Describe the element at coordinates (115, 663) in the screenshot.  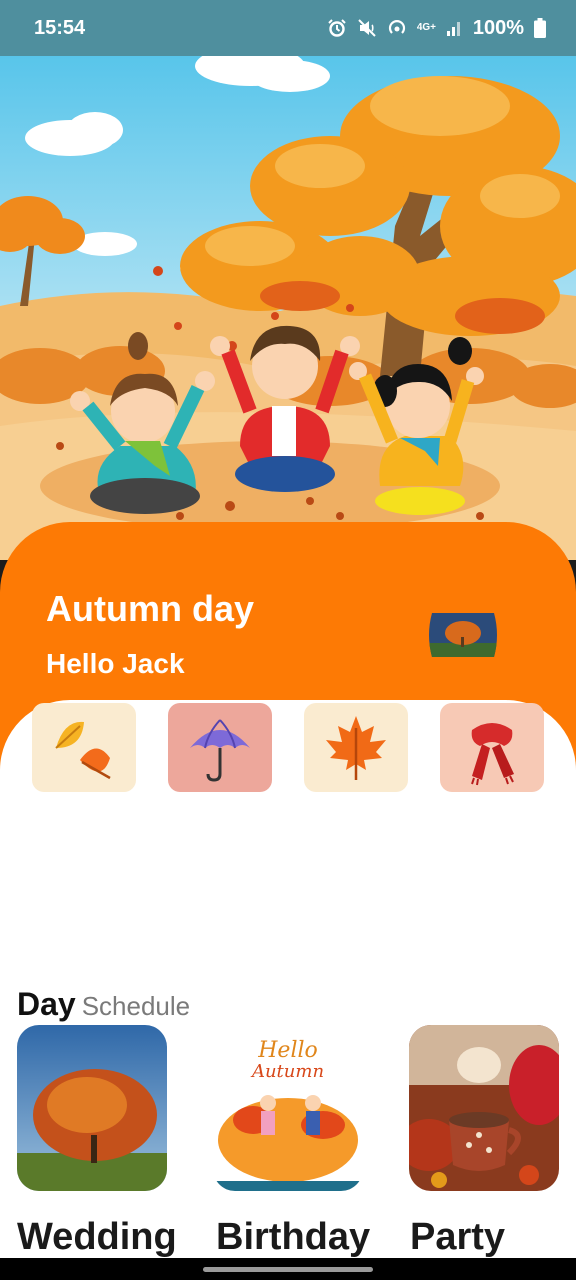
I see `greeting: Hello Jack` at that location.